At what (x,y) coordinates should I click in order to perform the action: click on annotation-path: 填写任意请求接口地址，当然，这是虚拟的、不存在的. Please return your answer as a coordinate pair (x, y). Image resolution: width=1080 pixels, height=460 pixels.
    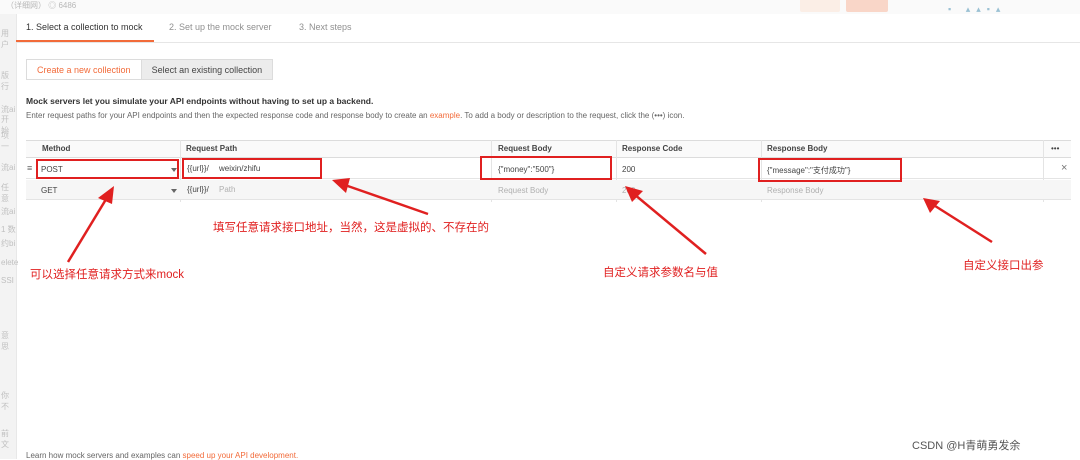
    Looking at the image, I should click on (351, 228).